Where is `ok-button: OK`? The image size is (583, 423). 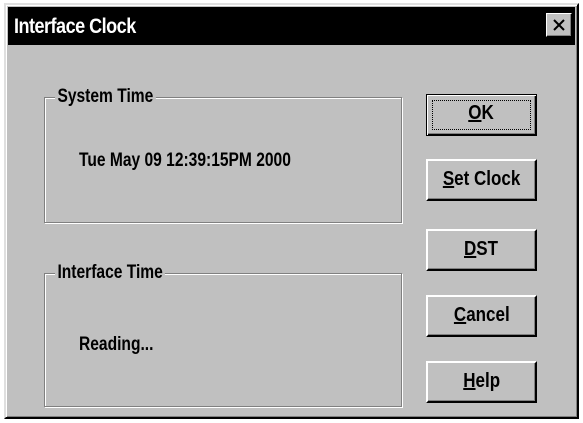 ok-button: OK is located at coordinates (481, 115).